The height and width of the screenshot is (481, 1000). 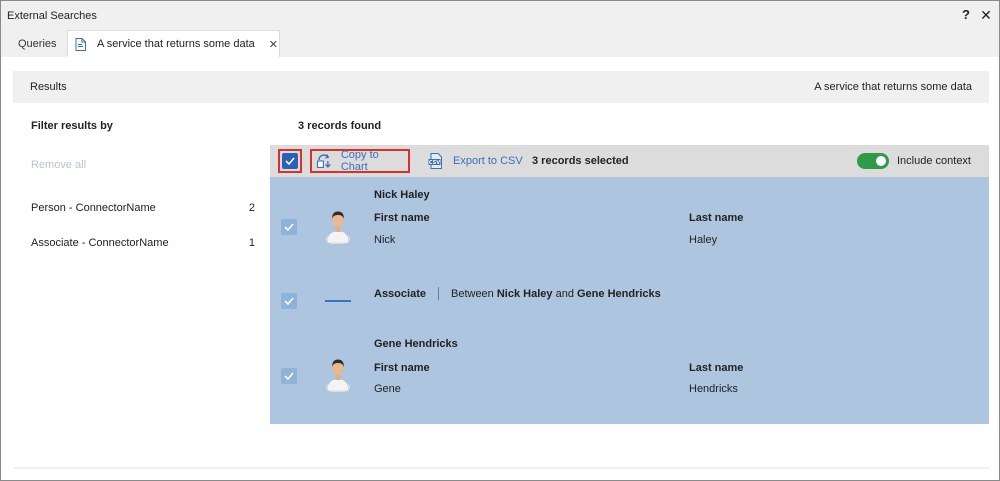 What do you see at coordinates (93, 208) in the screenshot?
I see `filter-item-label: Person - ConnectorName` at bounding box center [93, 208].